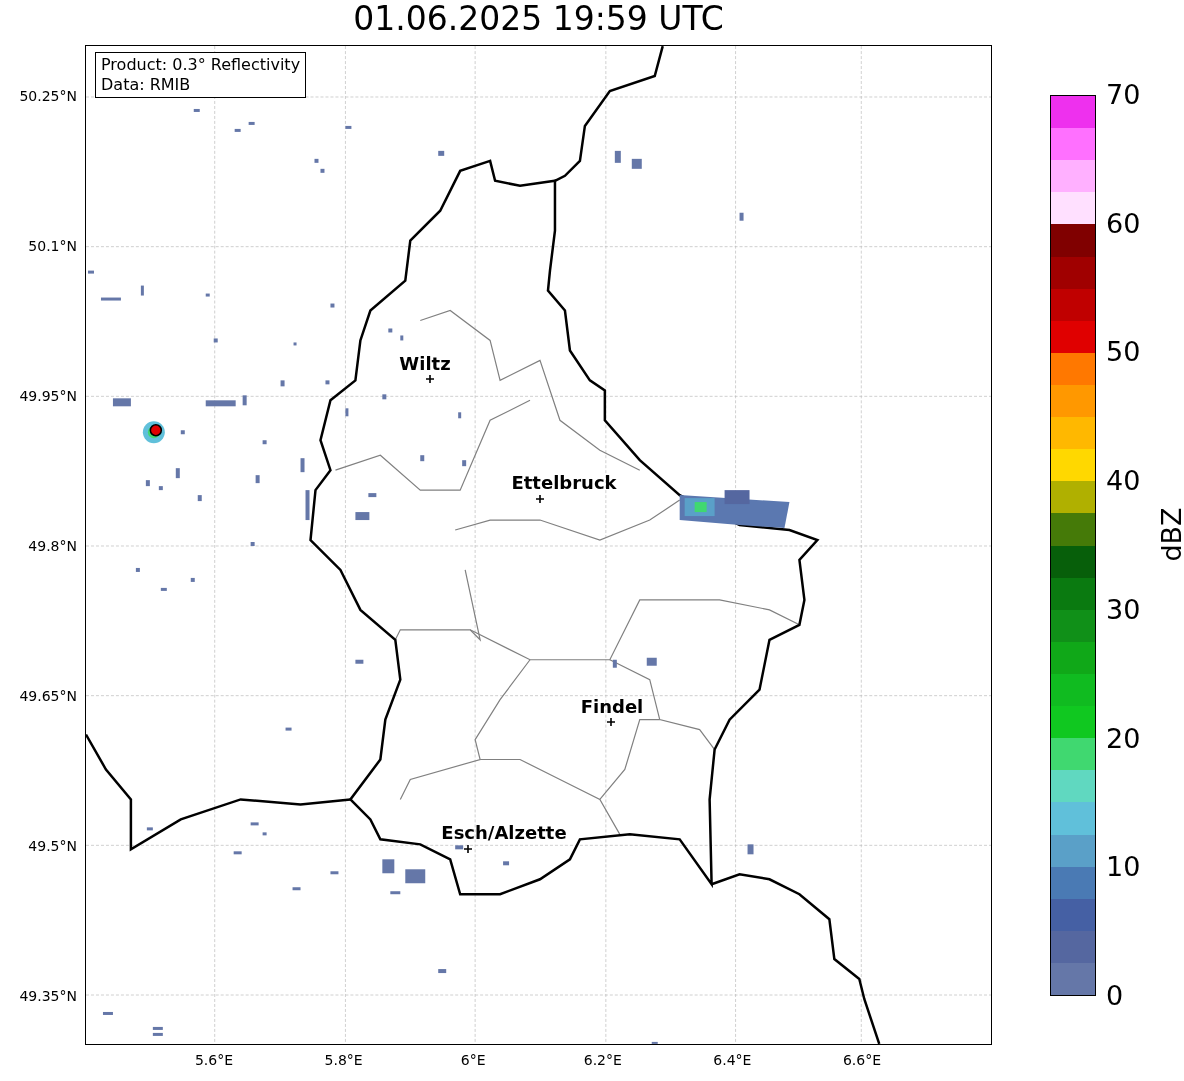 The width and height of the screenshot is (1184, 1081). What do you see at coordinates (1123, 867) in the screenshot?
I see `colorbar-tick-label: 10` at bounding box center [1123, 867].